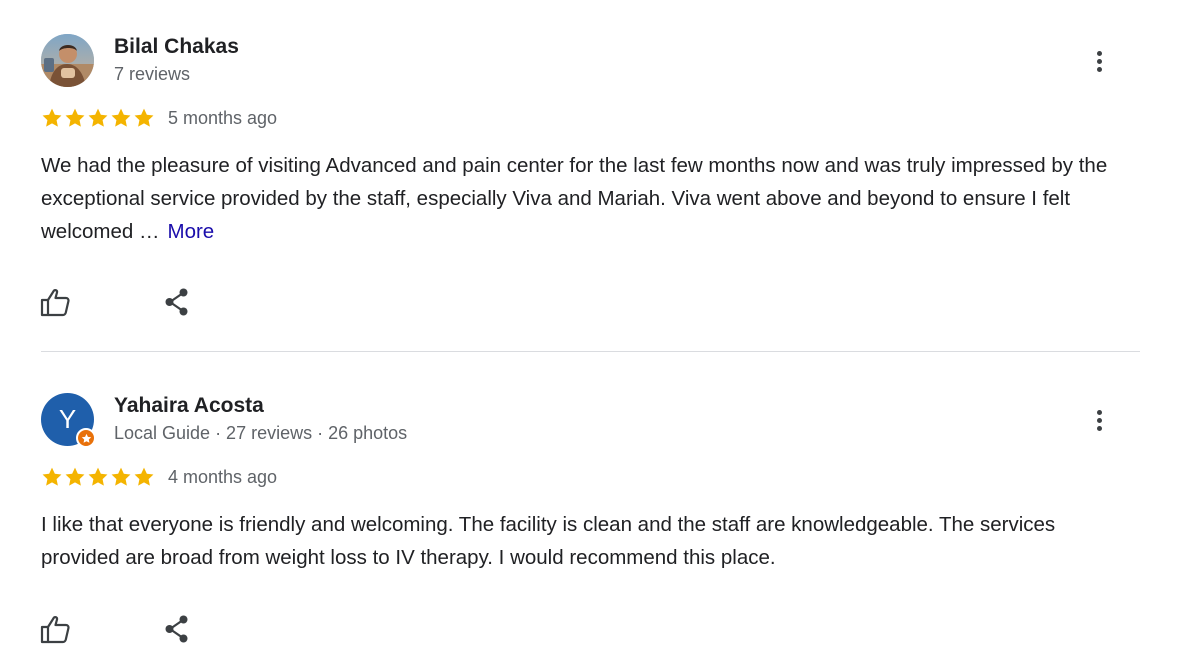 Image resolution: width=1200 pixels, height=664 pixels. What do you see at coordinates (191, 231) in the screenshot?
I see `more-link: More` at bounding box center [191, 231].